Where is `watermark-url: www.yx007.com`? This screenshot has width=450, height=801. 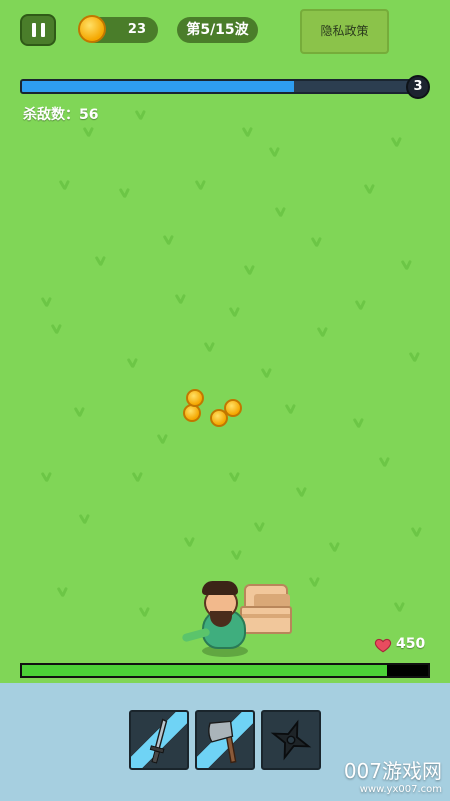
watermark-url: www.yx007.com is located at coordinates (400, 789).